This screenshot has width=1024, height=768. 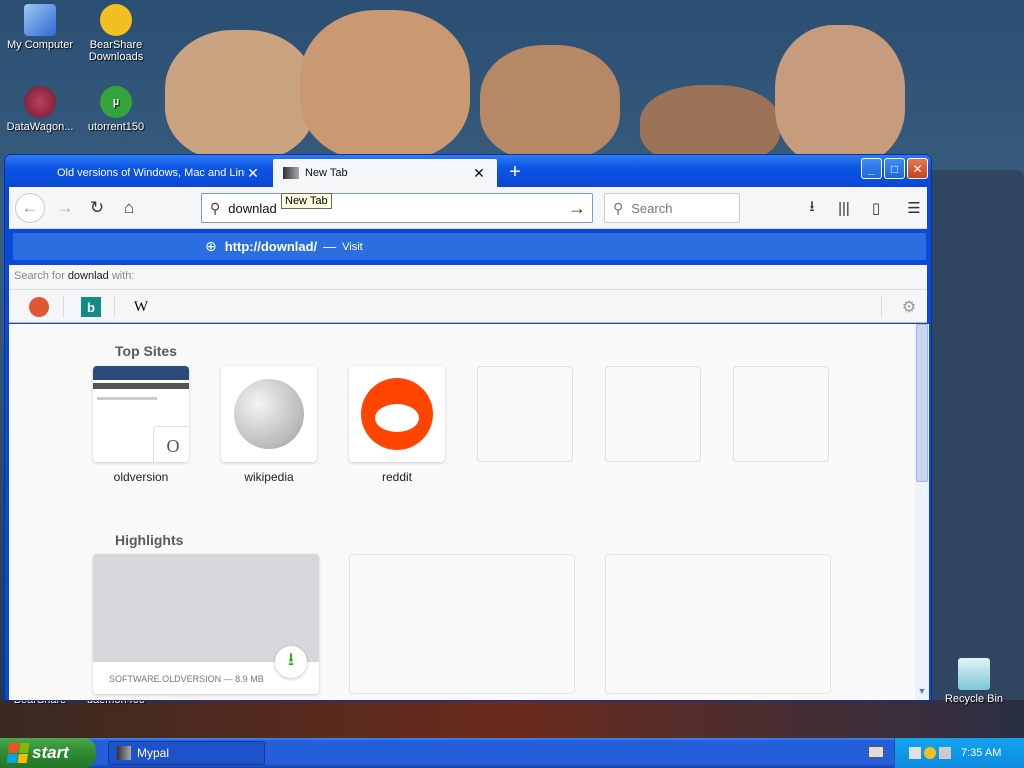 I want to click on thumbnail-text, so click(x=127, y=398).